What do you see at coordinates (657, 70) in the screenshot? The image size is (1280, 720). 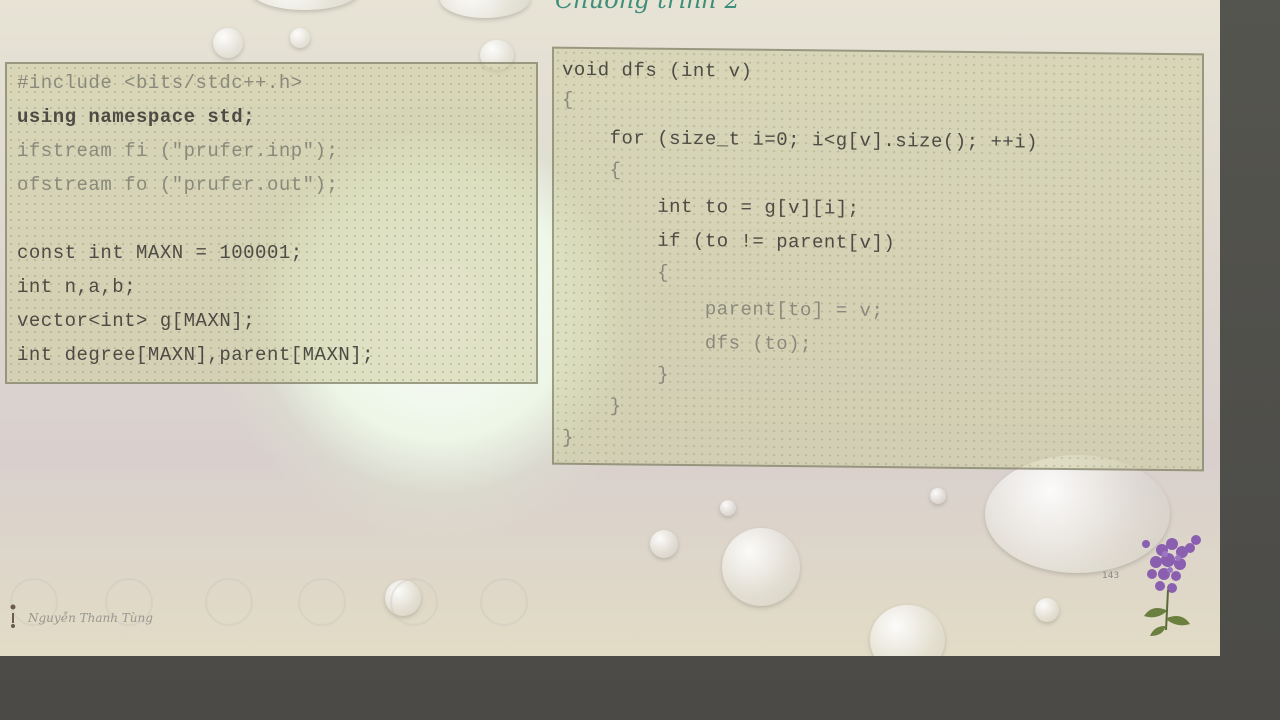 I see `code-line: void dfs (int v)` at bounding box center [657, 70].